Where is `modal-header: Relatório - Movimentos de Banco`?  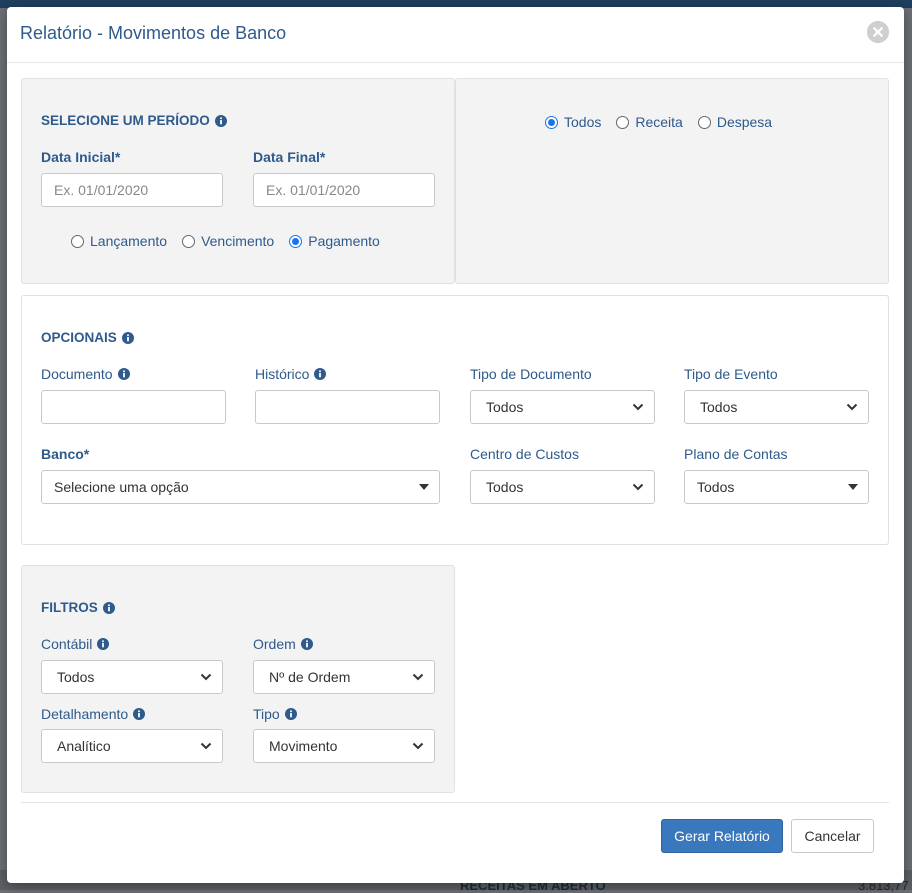 modal-header: Relatório - Movimentos de Banco is located at coordinates (455, 35).